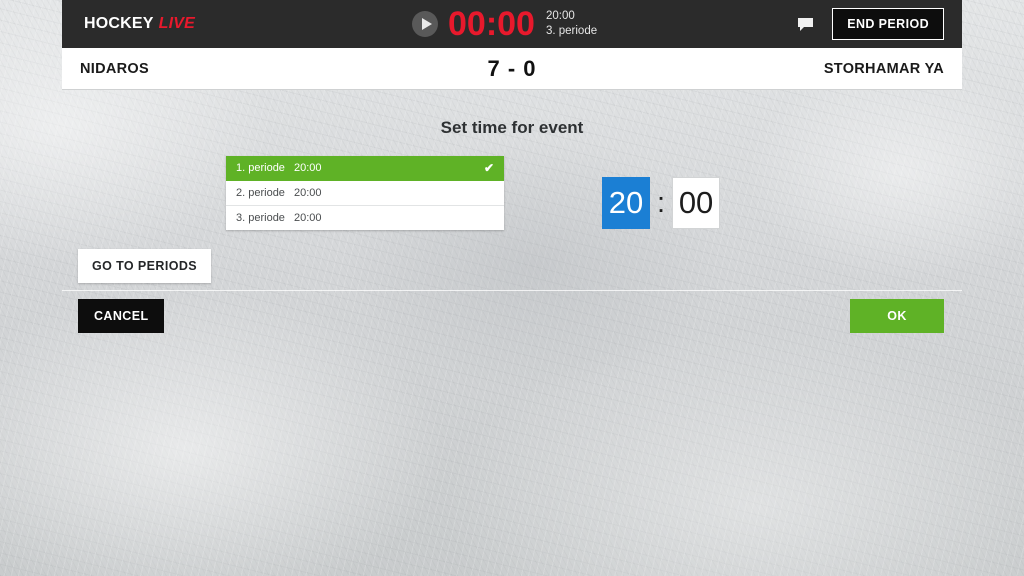 Image resolution: width=1024 pixels, height=576 pixels. Describe the element at coordinates (571, 31) in the screenshot. I see `current-period-label: 3. periode` at that location.